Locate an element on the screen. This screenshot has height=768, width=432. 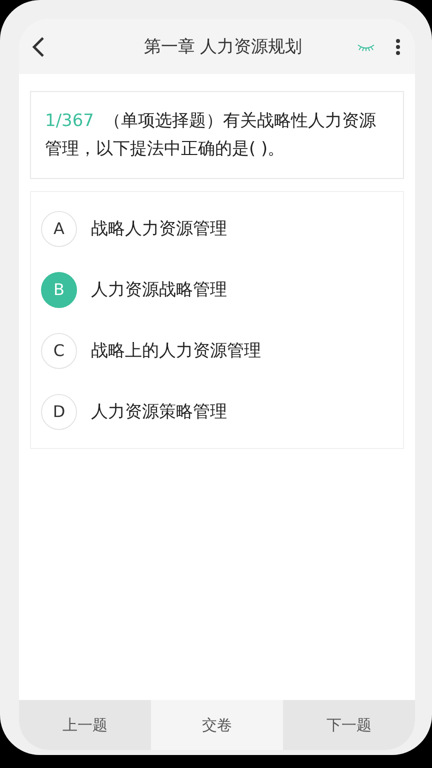
option-letter: D is located at coordinates (59, 412).